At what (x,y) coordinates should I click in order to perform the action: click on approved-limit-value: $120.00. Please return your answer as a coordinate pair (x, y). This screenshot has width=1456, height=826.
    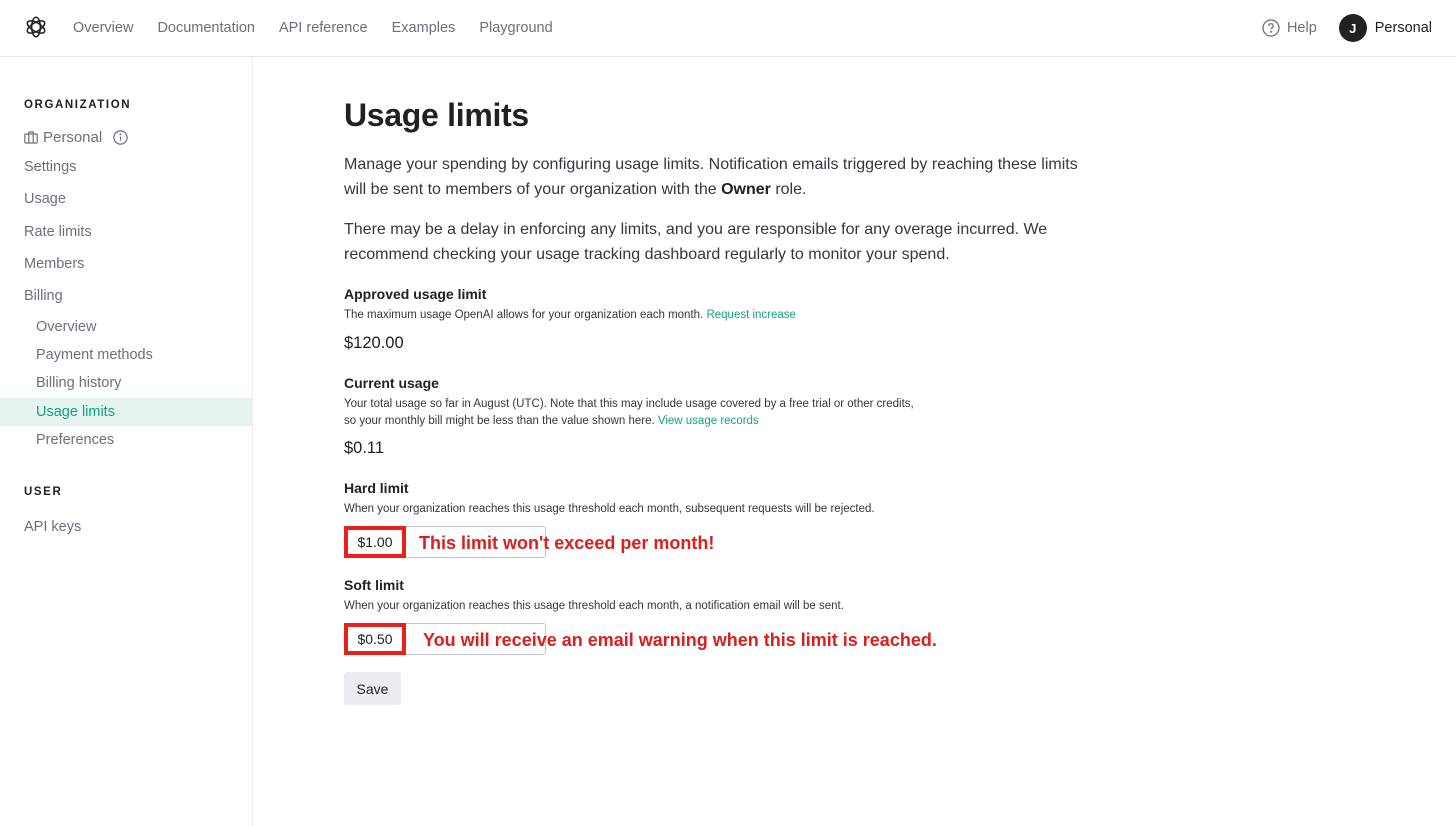
    Looking at the image, I should click on (374, 343).